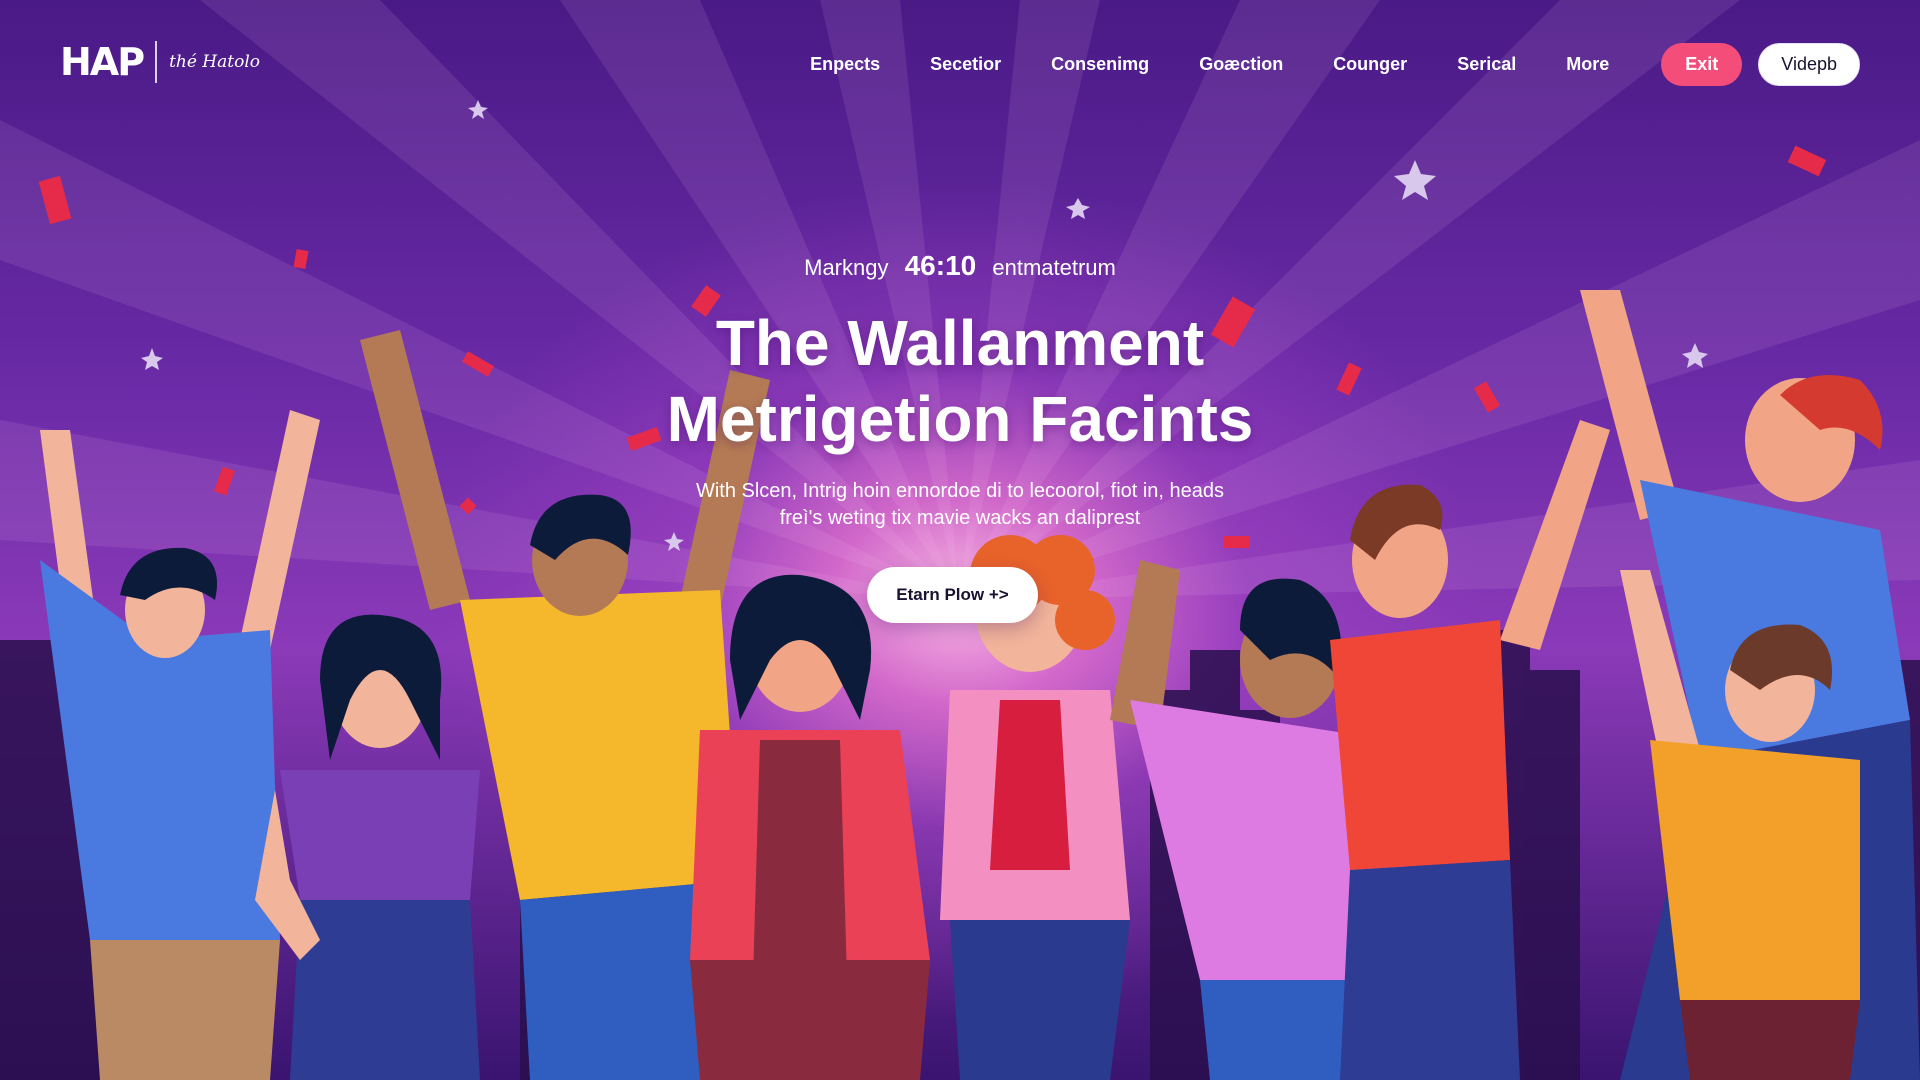 The image size is (1920, 1080). I want to click on nav-item-secetior: Secetior, so click(965, 64).